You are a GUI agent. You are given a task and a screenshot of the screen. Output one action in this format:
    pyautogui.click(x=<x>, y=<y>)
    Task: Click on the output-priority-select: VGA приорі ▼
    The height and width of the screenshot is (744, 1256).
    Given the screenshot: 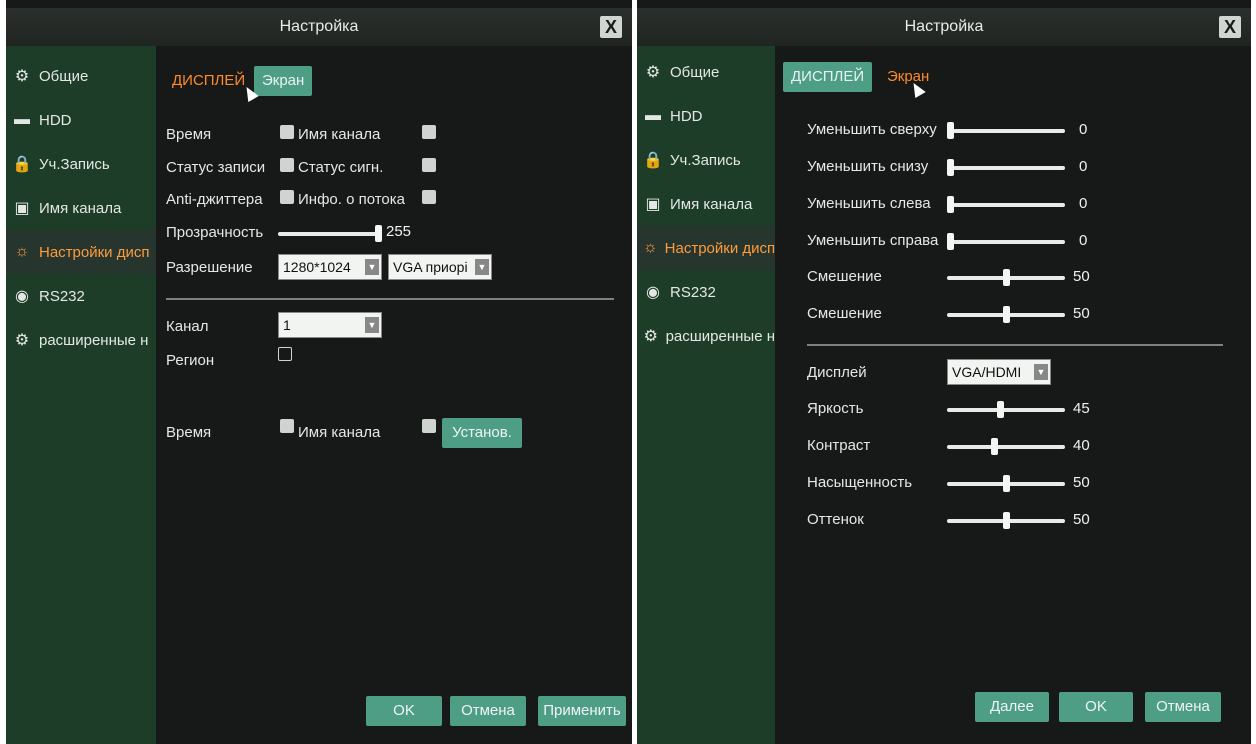 What is the action you would take?
    pyautogui.click(x=440, y=267)
    